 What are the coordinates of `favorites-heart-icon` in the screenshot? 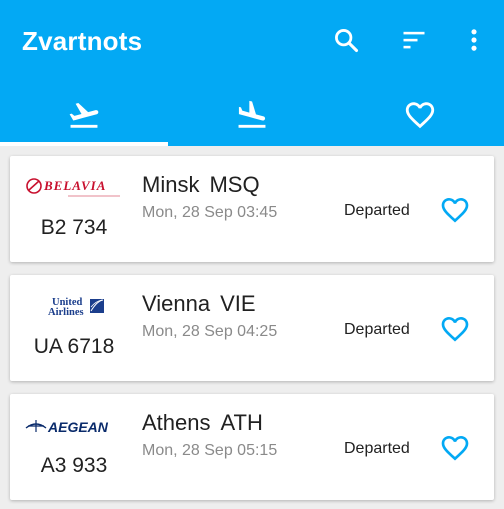 It's located at (420, 115).